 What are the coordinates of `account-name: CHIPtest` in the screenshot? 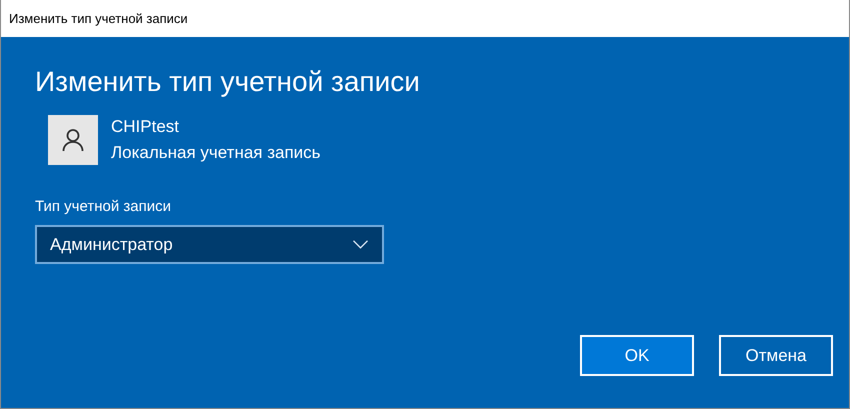 It's located at (145, 127).